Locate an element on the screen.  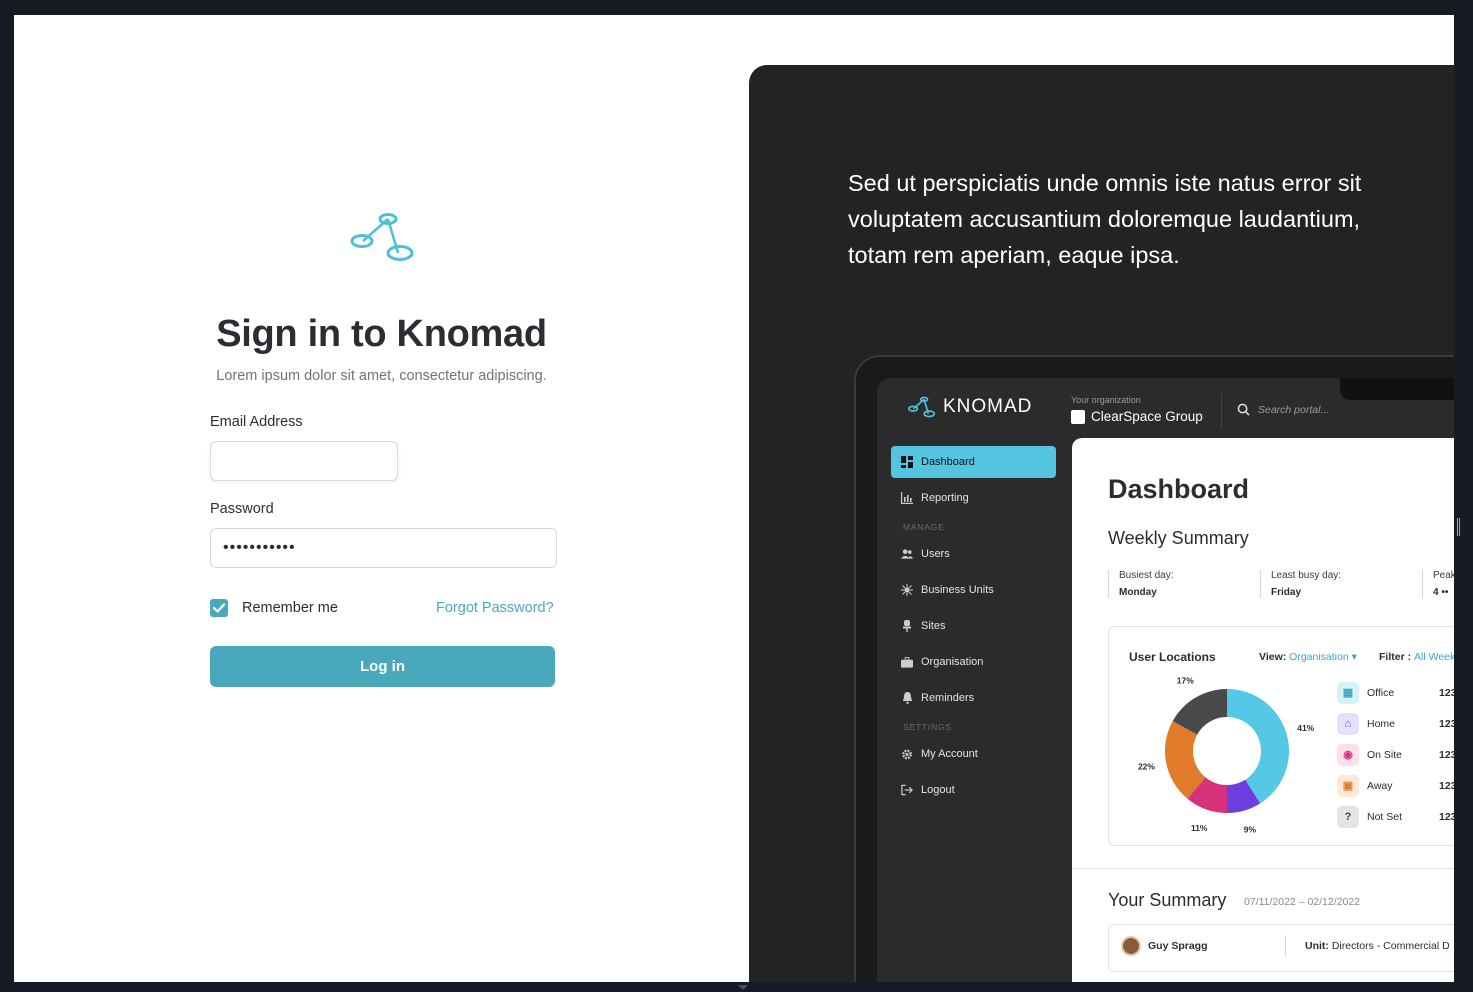
grid-icon is located at coordinates (907, 462).